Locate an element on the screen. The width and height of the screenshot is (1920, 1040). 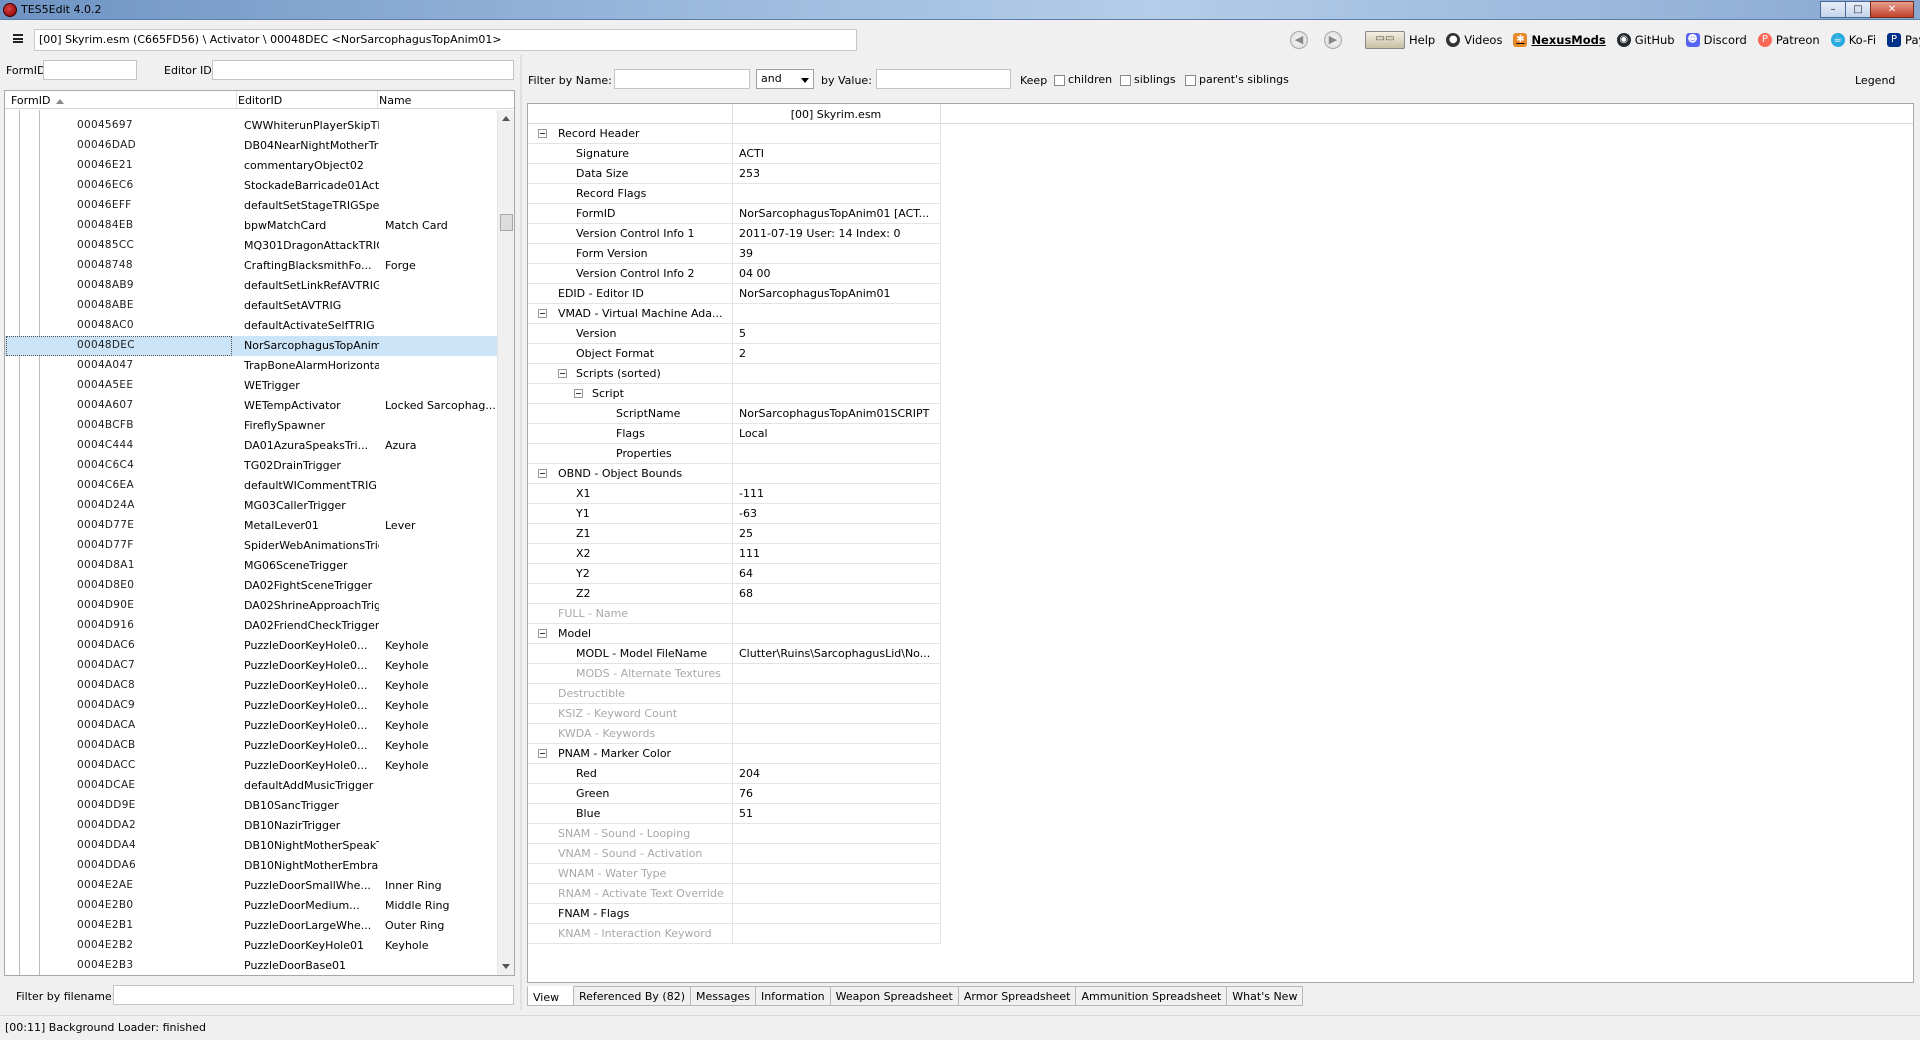
forward-icon: ▶ is located at coordinates (1333, 40).